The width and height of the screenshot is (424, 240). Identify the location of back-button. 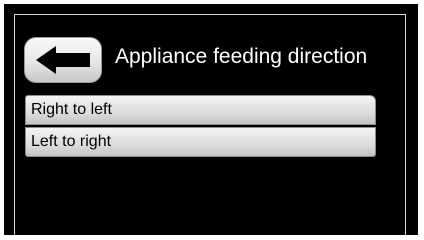
(63, 60).